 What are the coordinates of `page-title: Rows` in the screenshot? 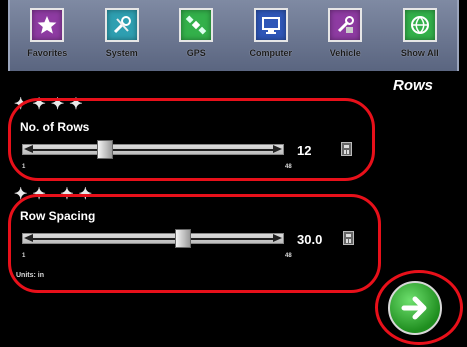 It's located at (412, 85).